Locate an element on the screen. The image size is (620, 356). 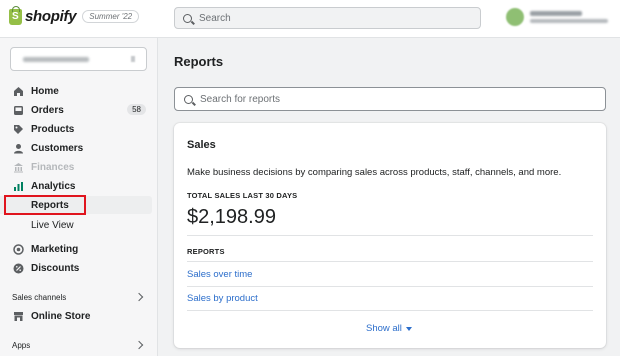
sidebar-item-online-store: Online Store is located at coordinates (76, 316).